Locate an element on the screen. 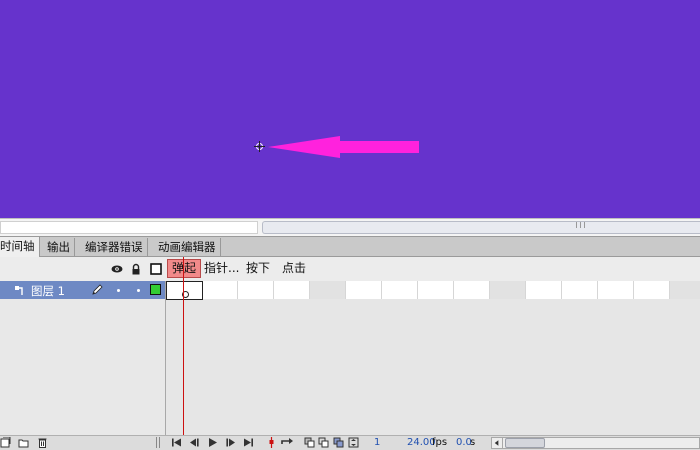  tab-timeline: 时间轴 is located at coordinates (20, 247).